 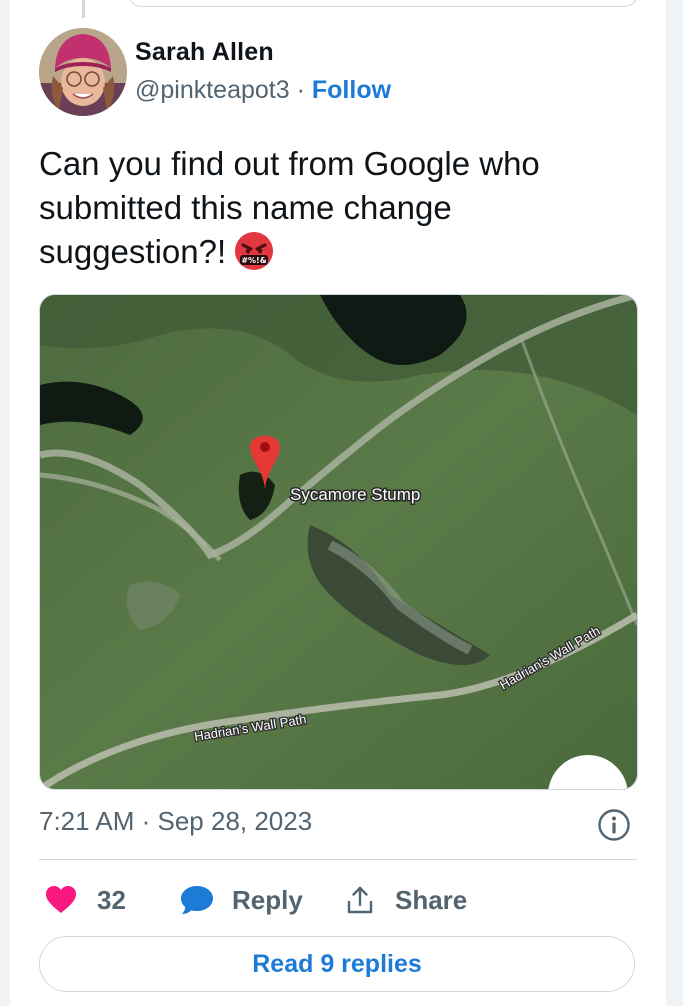 I want to click on share-icon, so click(x=360, y=900).